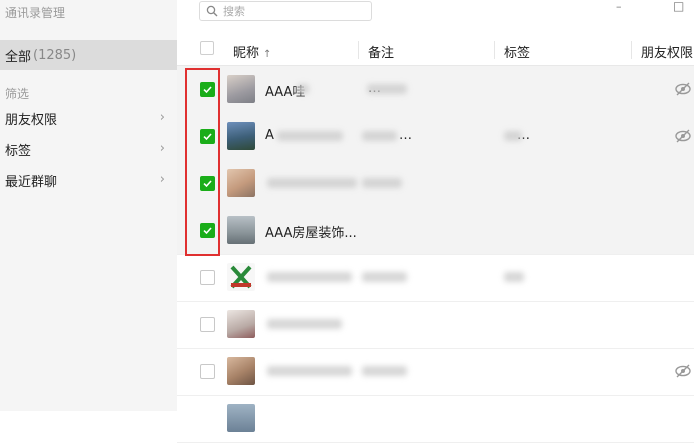  Describe the element at coordinates (234, 11) in the screenshot. I see `search-placeholder: 搜索` at that location.